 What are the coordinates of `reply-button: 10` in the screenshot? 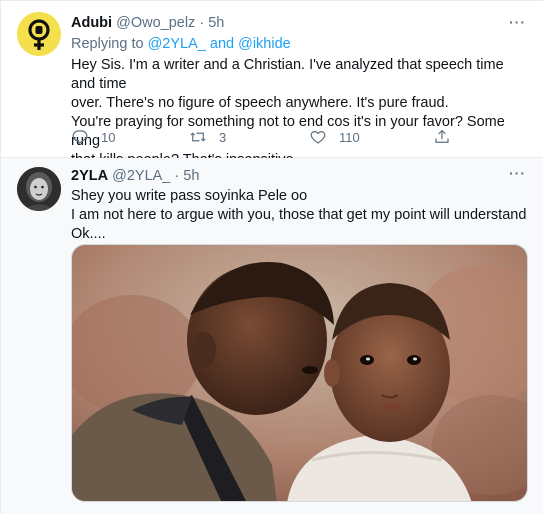 It's located at (93, 137).